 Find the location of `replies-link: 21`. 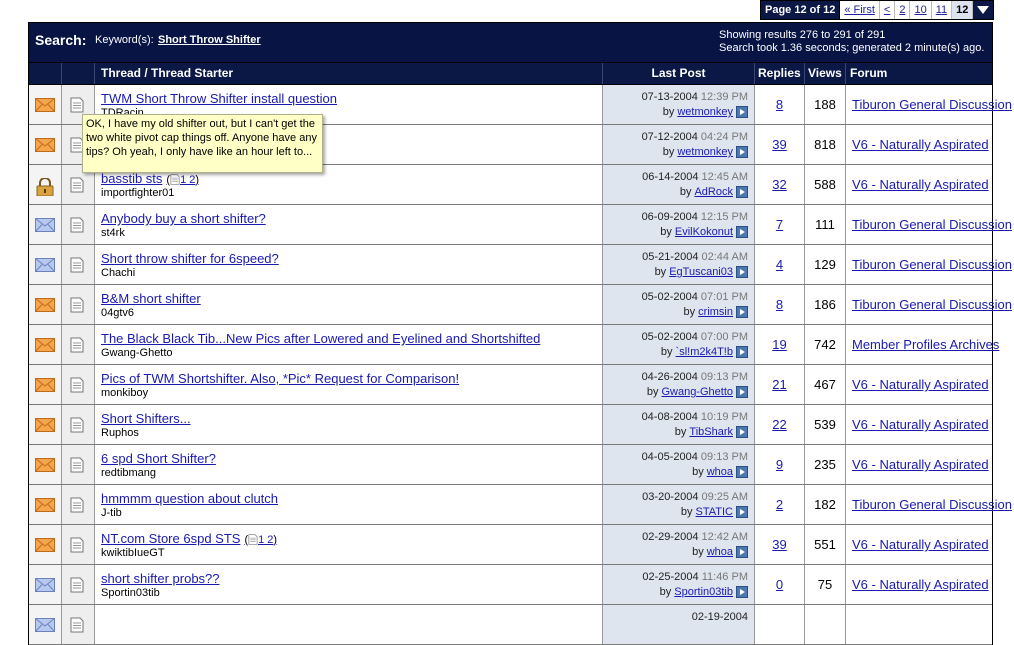

replies-link: 21 is located at coordinates (779, 384).